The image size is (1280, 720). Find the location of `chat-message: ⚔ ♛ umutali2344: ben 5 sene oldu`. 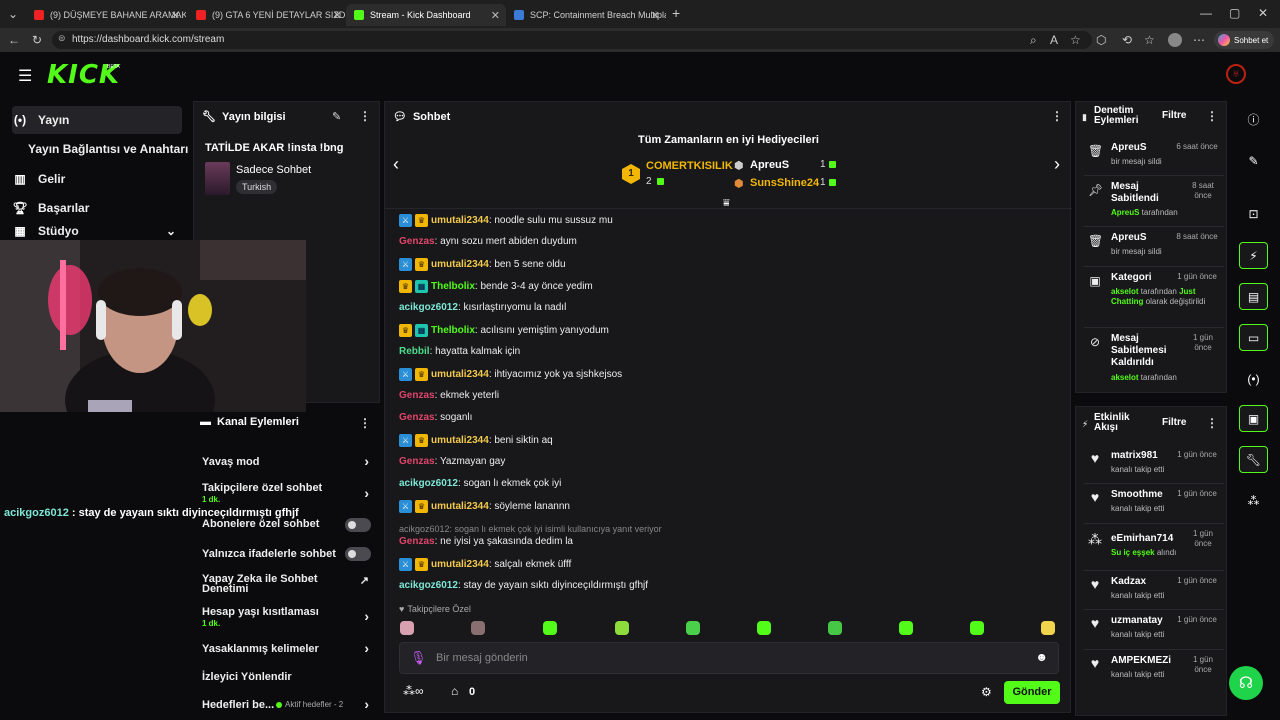

chat-message: ⚔ ♛ umutali2344: ben 5 sene oldu is located at coordinates (482, 264).